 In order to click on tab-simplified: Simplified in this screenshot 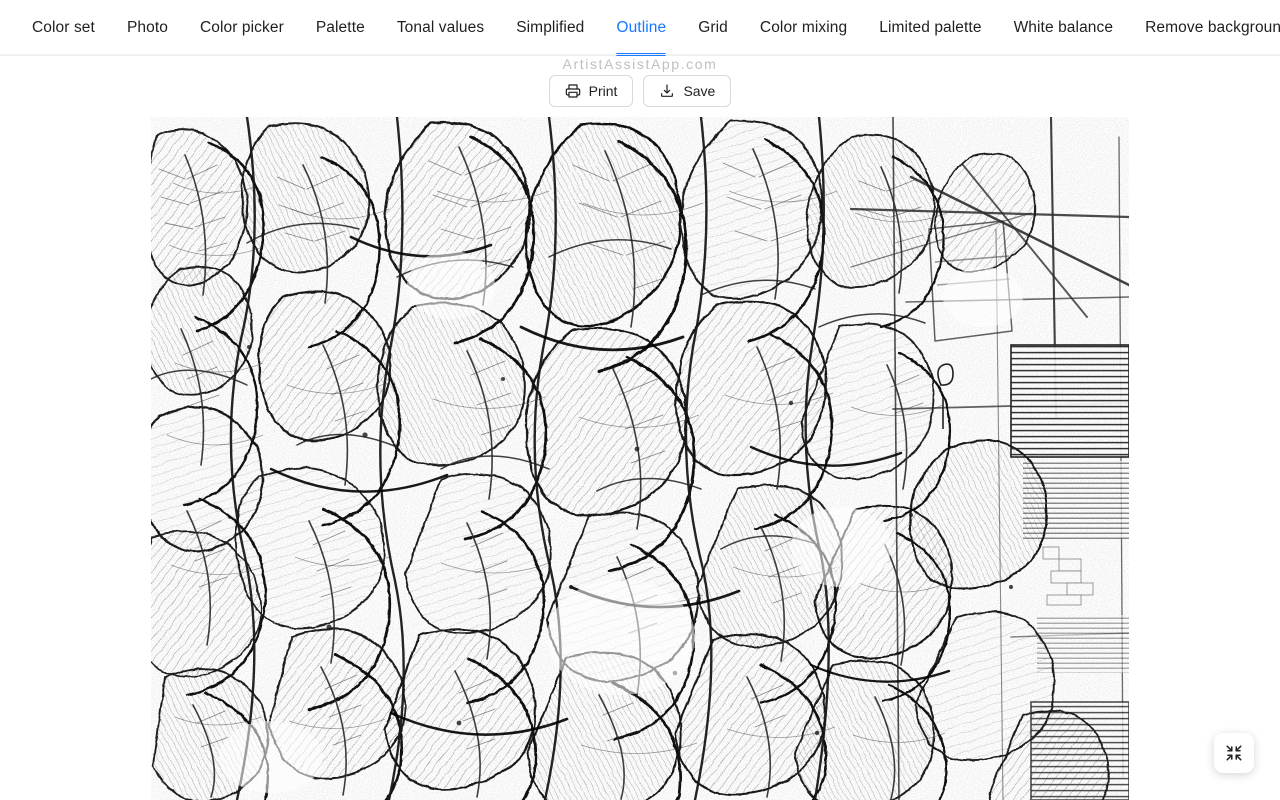, I will do `click(550, 28)`.